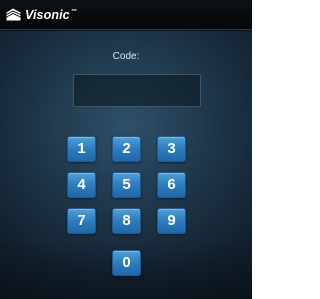  I want to click on key-5: 5, so click(126, 185).